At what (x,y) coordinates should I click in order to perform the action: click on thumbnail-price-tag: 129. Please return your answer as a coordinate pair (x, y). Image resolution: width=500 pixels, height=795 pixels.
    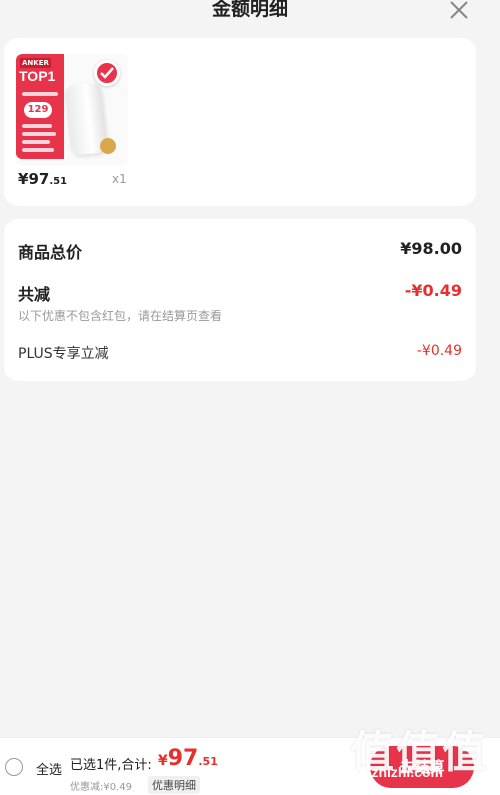
    Looking at the image, I should click on (38, 110).